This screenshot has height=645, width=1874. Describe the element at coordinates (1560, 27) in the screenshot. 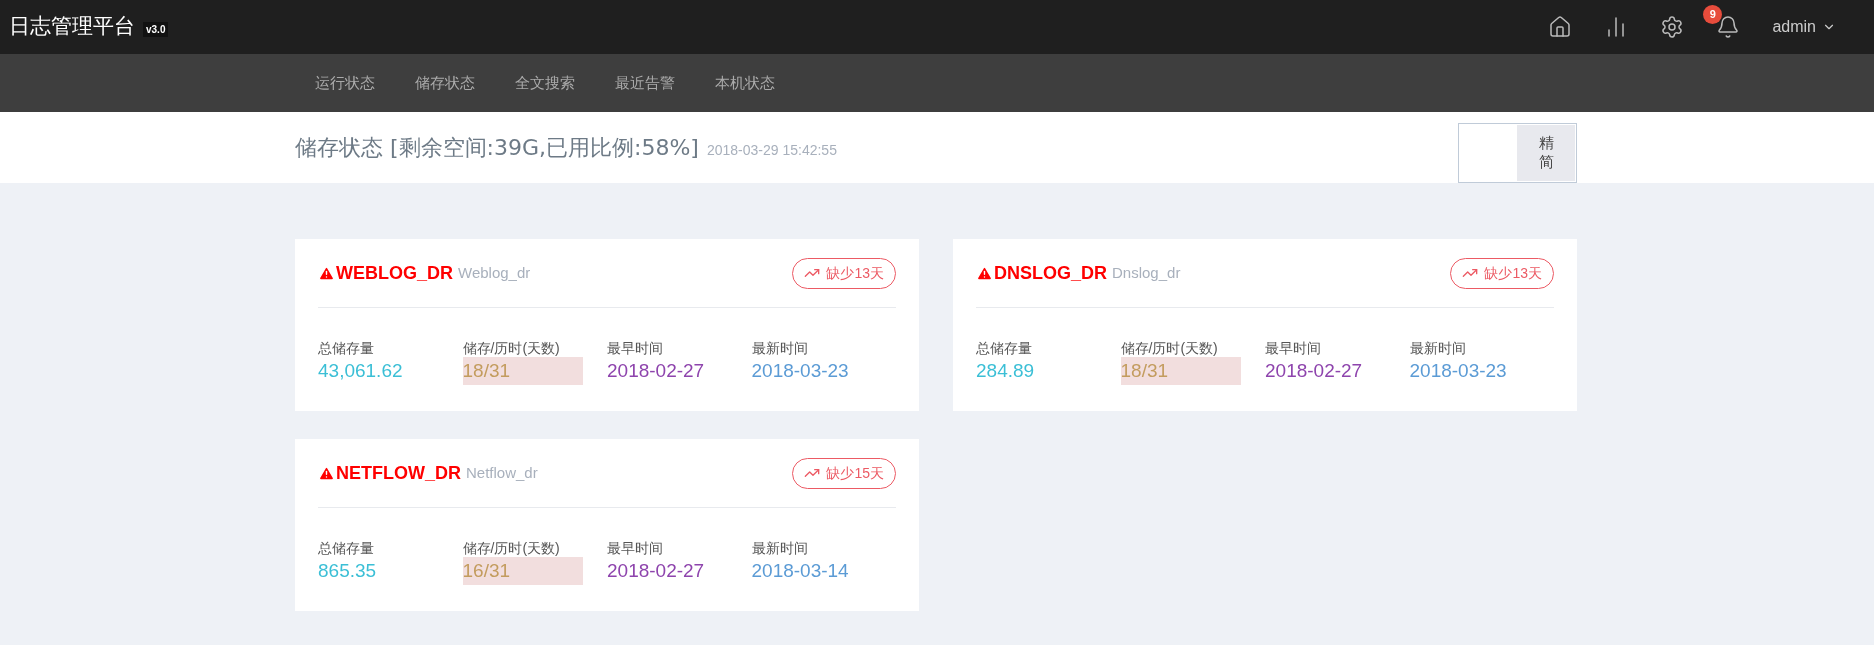

I see `home-icon` at that location.